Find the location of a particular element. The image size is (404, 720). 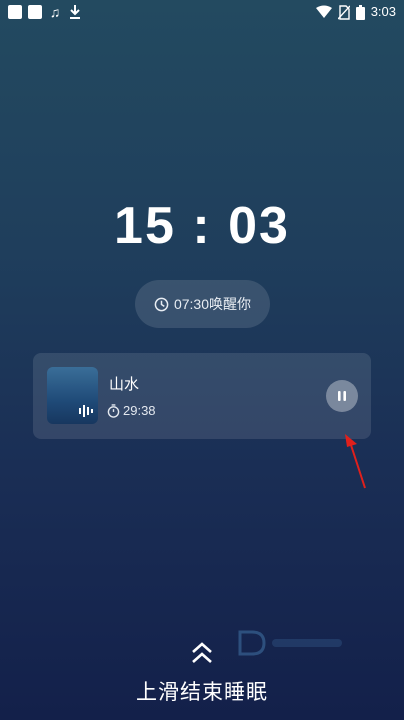

annotation-arrow is located at coordinates (355, 461).